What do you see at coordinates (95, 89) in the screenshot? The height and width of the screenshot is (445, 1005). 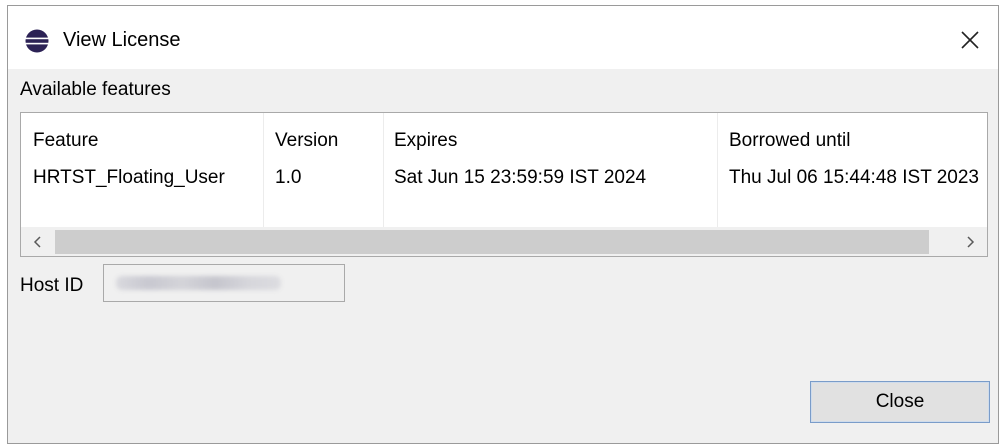 I see `available-features-label: Available features` at bounding box center [95, 89].